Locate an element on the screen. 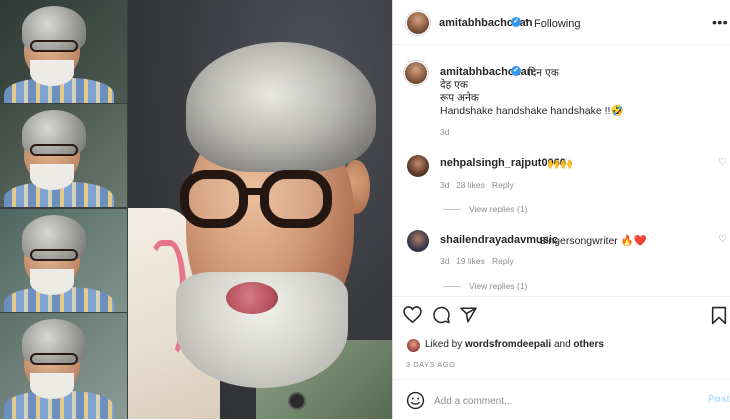 The image size is (730, 420). comment-text: Singersongwriter 🔥❤️ is located at coordinates (593, 241).